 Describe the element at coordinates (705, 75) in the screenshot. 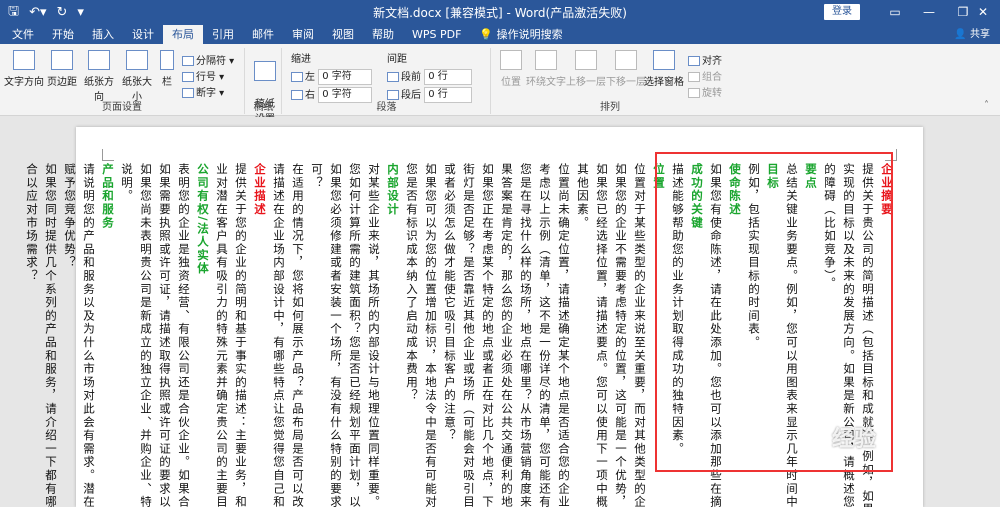

I see `group-button: 组合` at that location.